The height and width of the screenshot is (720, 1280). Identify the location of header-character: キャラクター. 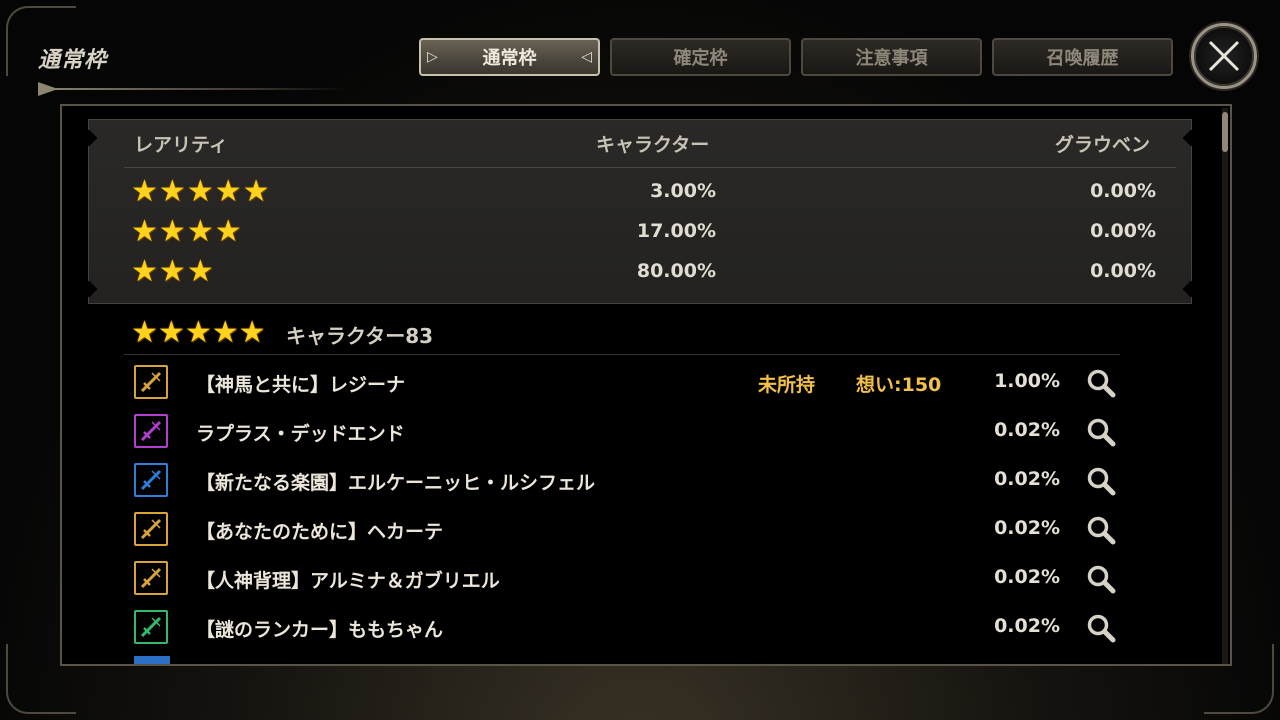
(653, 145).